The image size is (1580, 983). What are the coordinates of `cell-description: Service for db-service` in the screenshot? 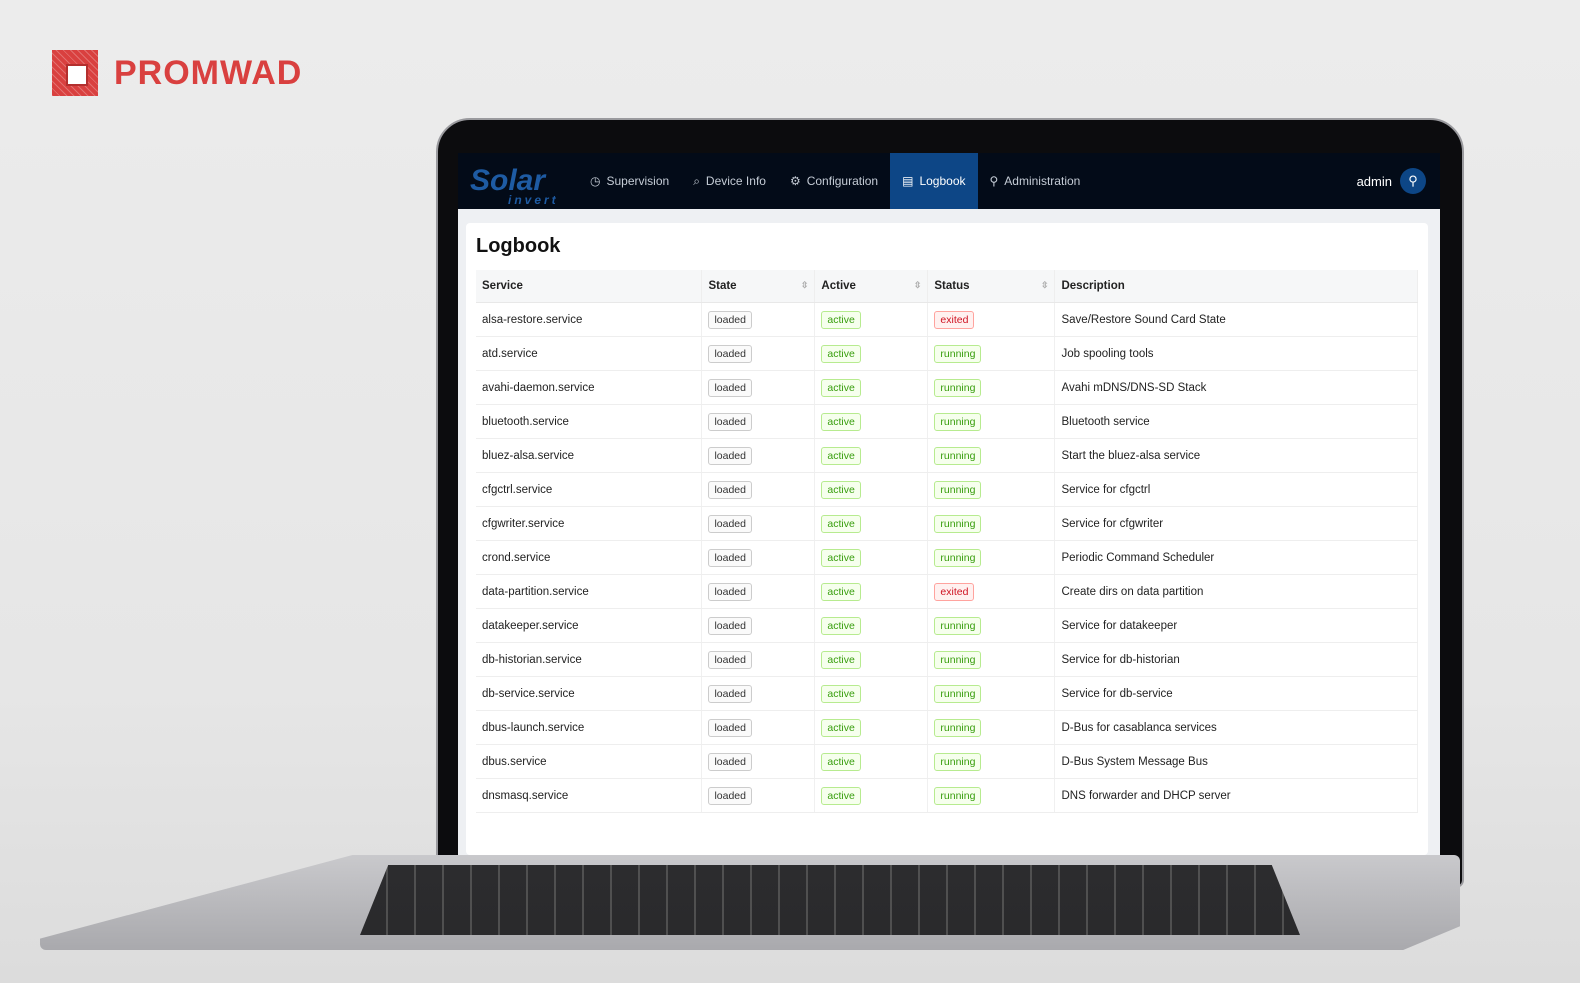 It's located at (1236, 693).